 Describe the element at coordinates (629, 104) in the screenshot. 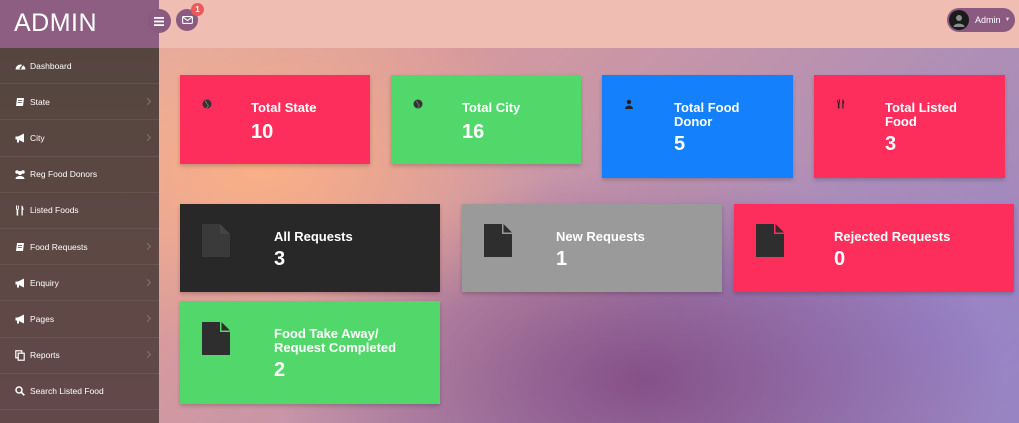

I see `user-icon` at that location.